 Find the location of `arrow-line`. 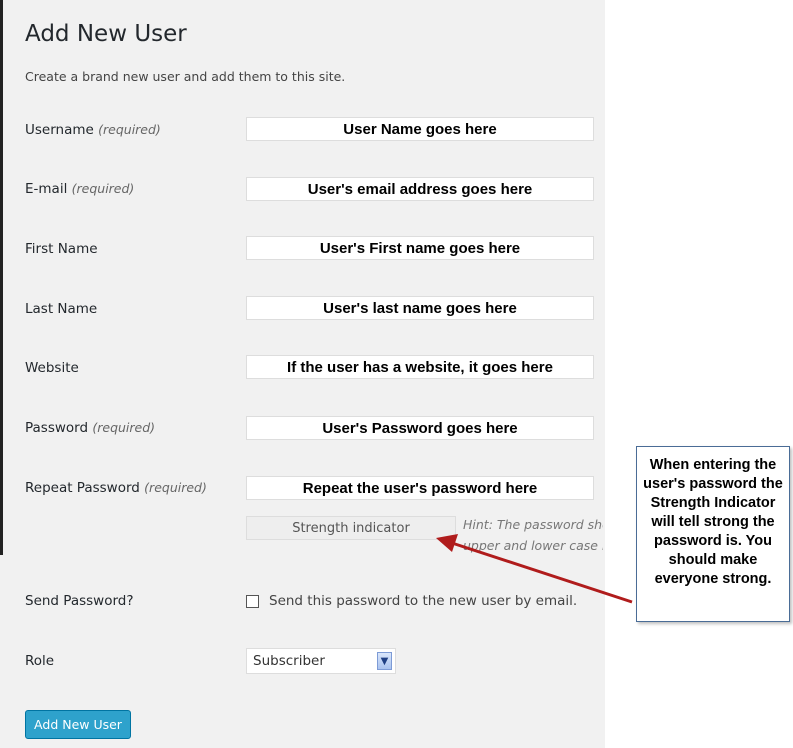

arrow-line is located at coordinates (542, 572).